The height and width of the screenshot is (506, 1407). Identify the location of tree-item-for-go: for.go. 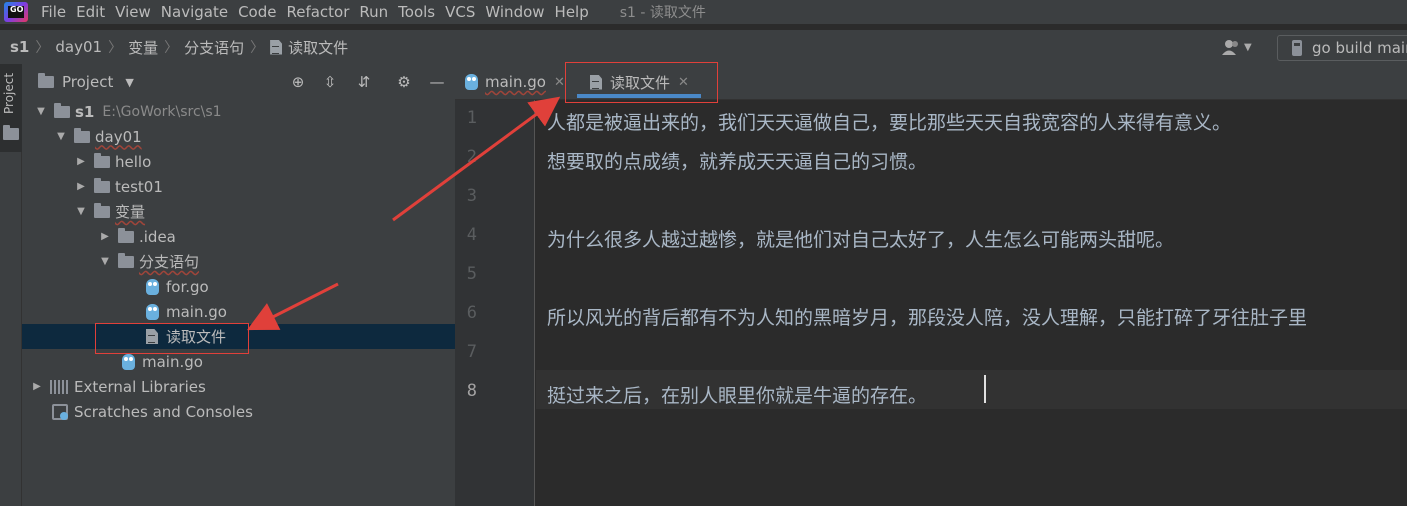
(238, 286).